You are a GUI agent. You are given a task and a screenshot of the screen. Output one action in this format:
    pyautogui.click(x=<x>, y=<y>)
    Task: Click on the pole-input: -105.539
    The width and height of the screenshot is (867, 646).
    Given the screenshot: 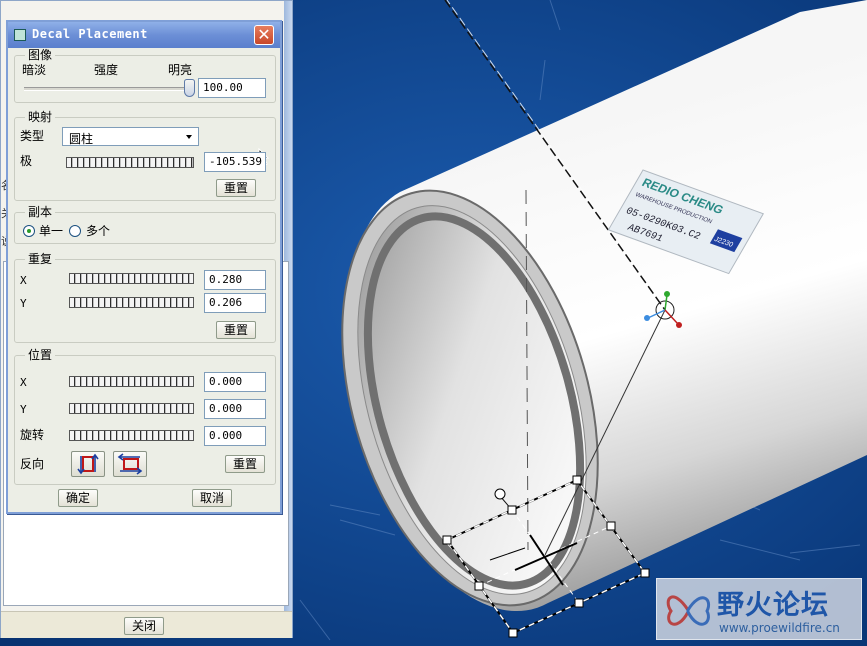 What is the action you would take?
    pyautogui.click(x=235, y=162)
    